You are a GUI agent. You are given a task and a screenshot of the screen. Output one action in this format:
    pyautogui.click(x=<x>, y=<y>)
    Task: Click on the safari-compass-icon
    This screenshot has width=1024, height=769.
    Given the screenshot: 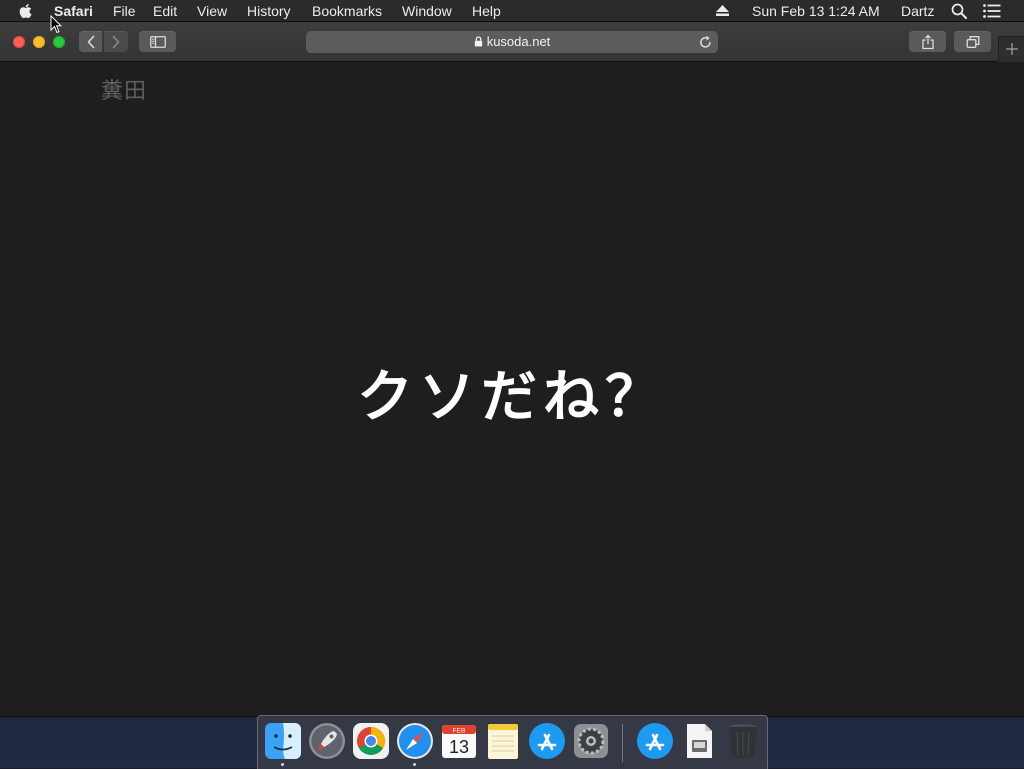 What is the action you would take?
    pyautogui.click(x=415, y=741)
    